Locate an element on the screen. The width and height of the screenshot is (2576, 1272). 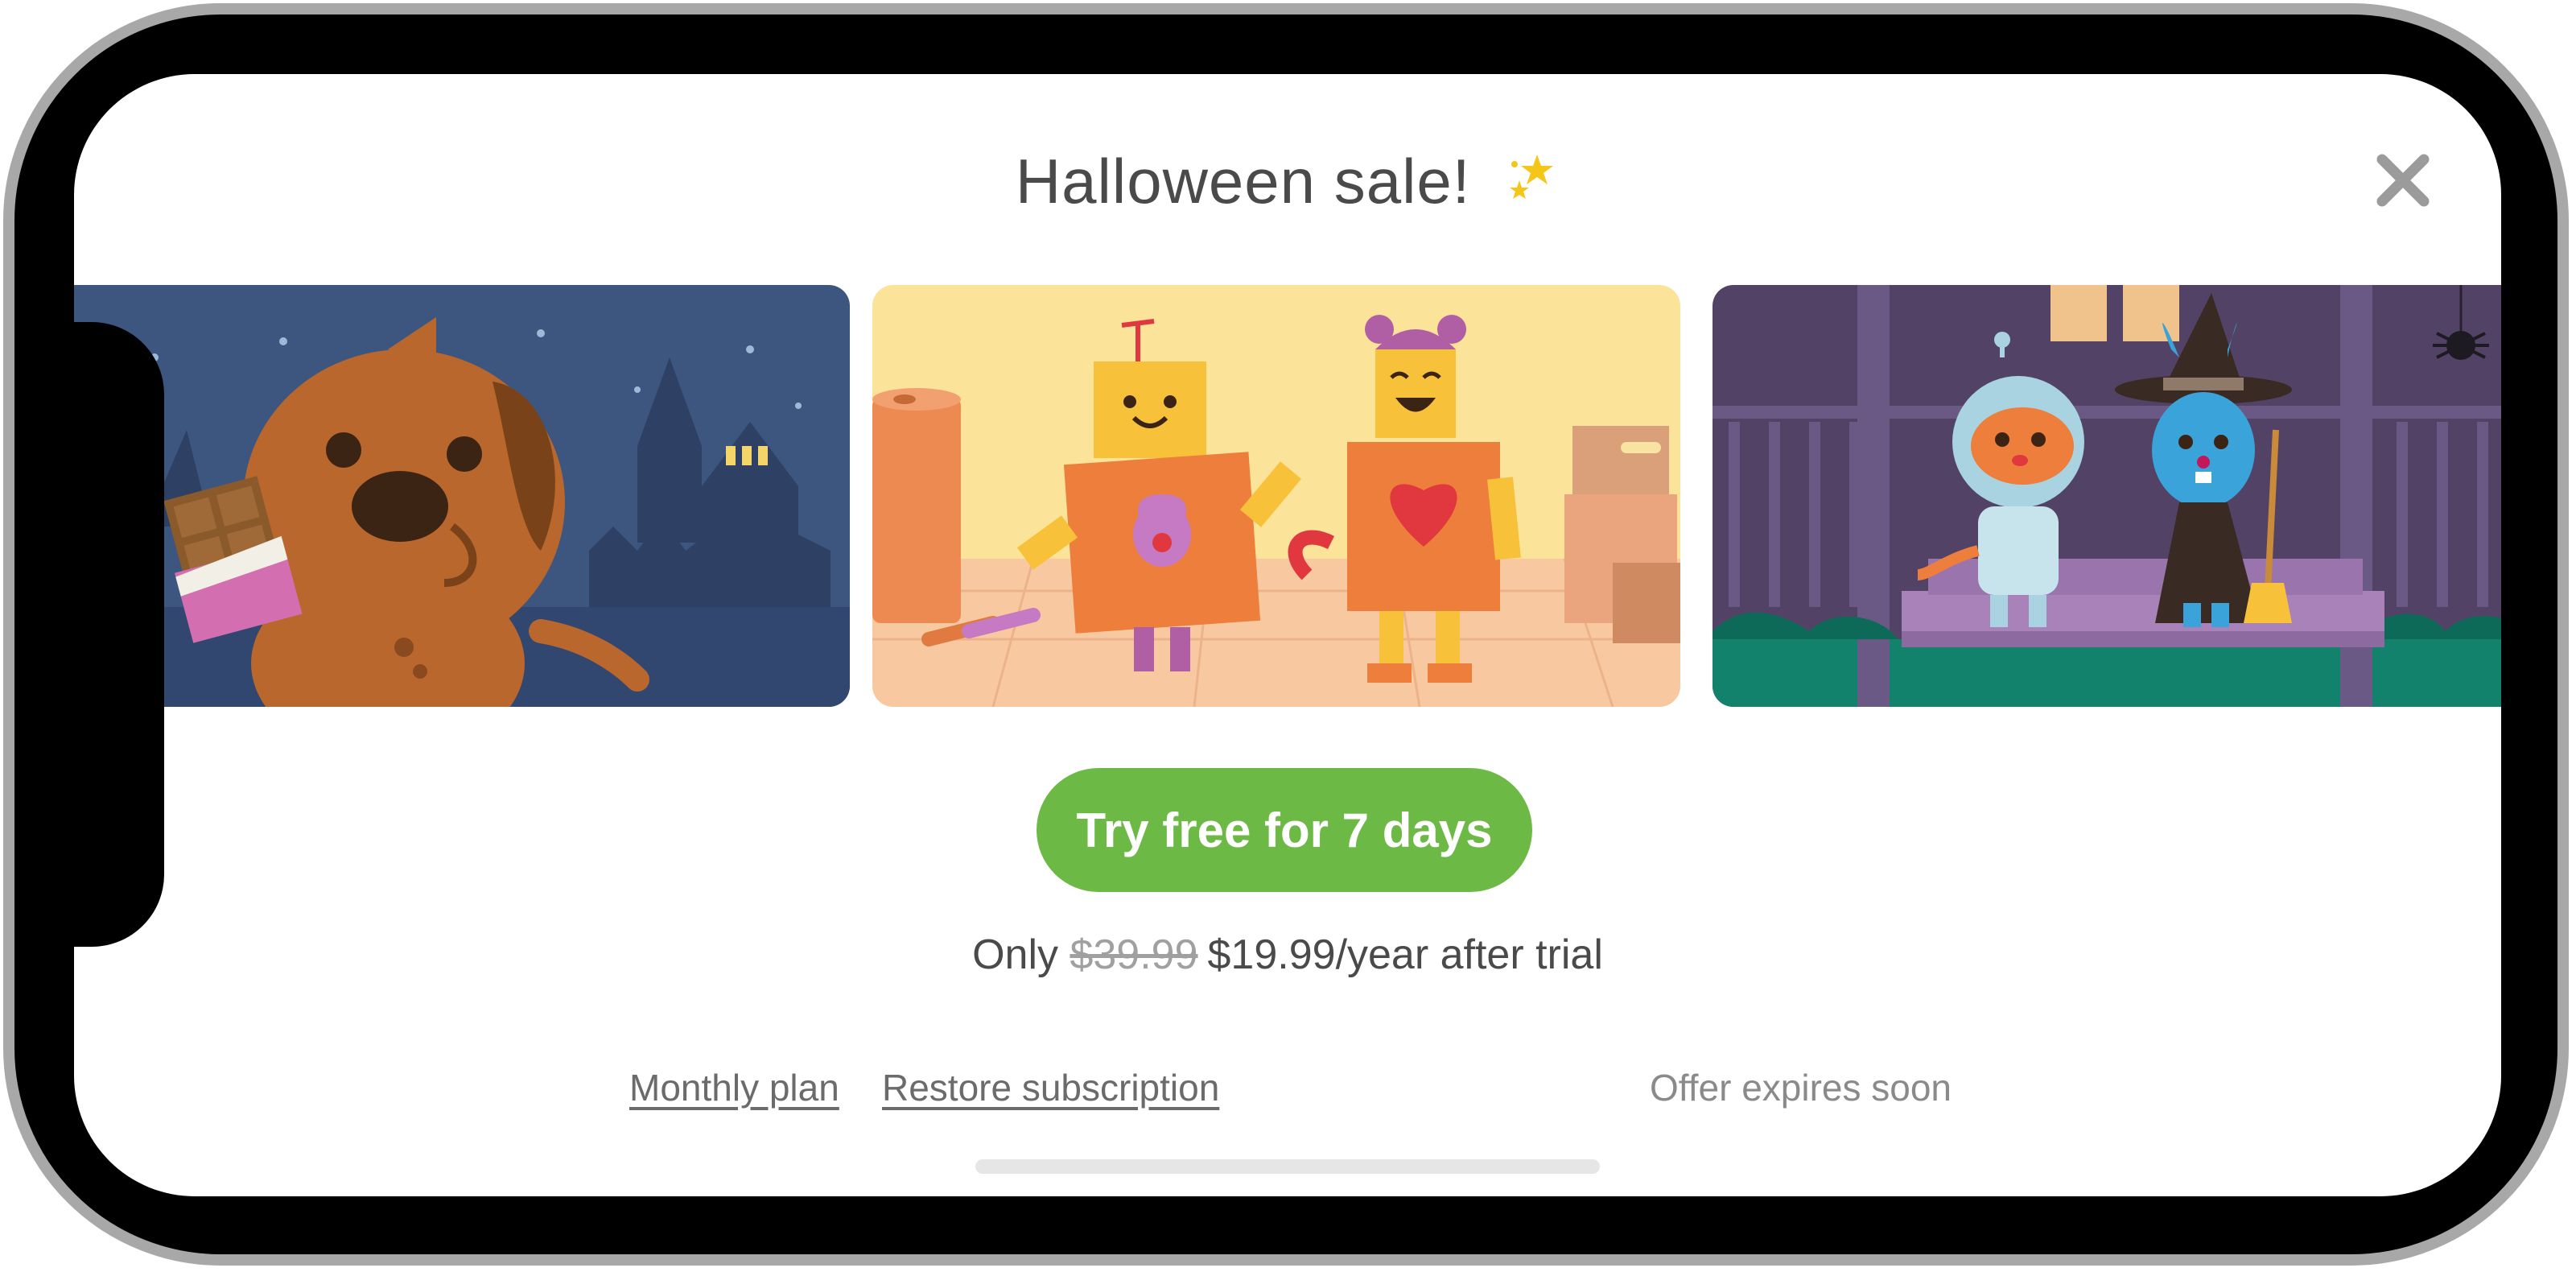
new-price: $19.99/year after trial is located at coordinates (1405, 955).